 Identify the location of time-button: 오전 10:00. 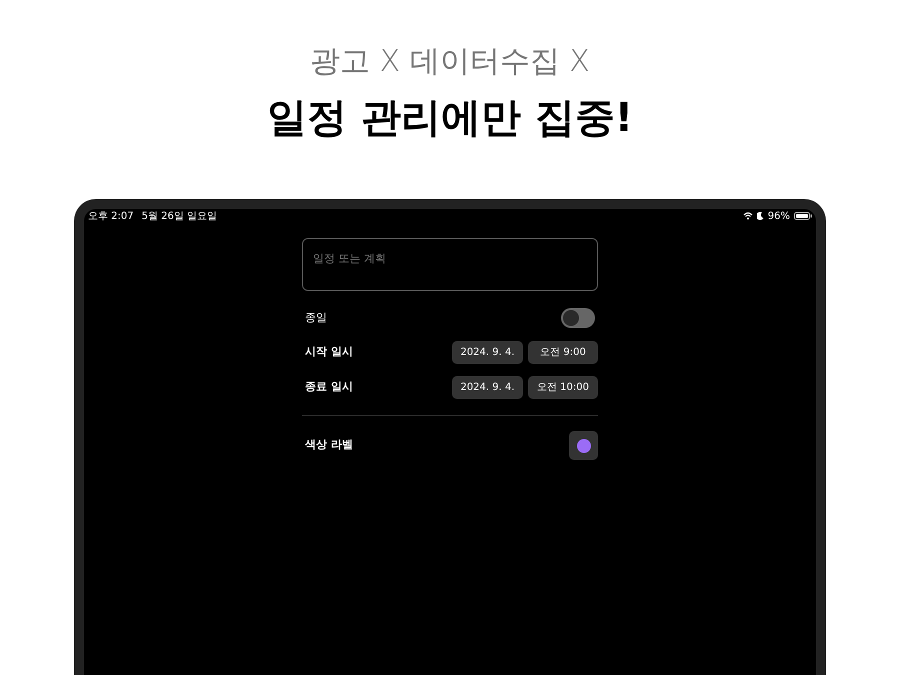
(563, 387).